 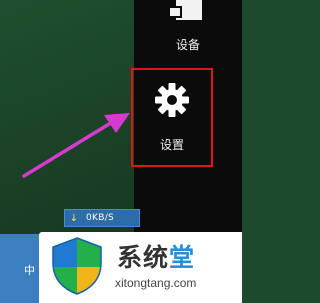 What do you see at coordinates (171, 145) in the screenshot?
I see `charm-settings-label: 设置` at bounding box center [171, 145].